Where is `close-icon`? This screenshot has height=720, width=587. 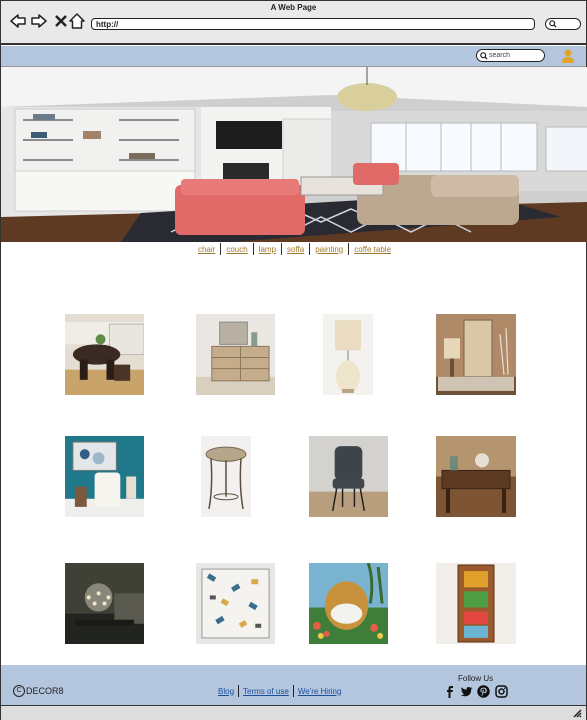
close-icon is located at coordinates (61, 21).